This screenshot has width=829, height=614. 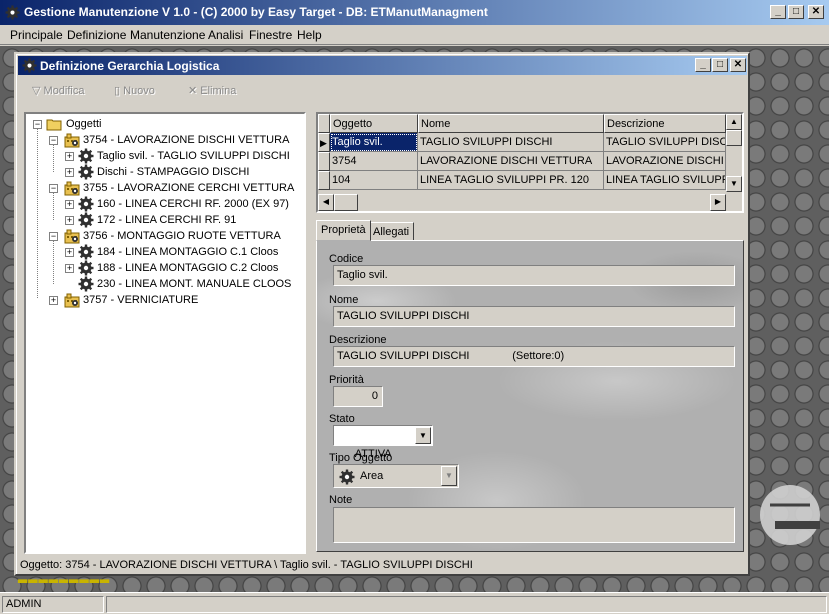 What do you see at coordinates (176, 300) in the screenshot?
I see `tree-item-3757: + 3757 - VERNICIATURE` at bounding box center [176, 300].